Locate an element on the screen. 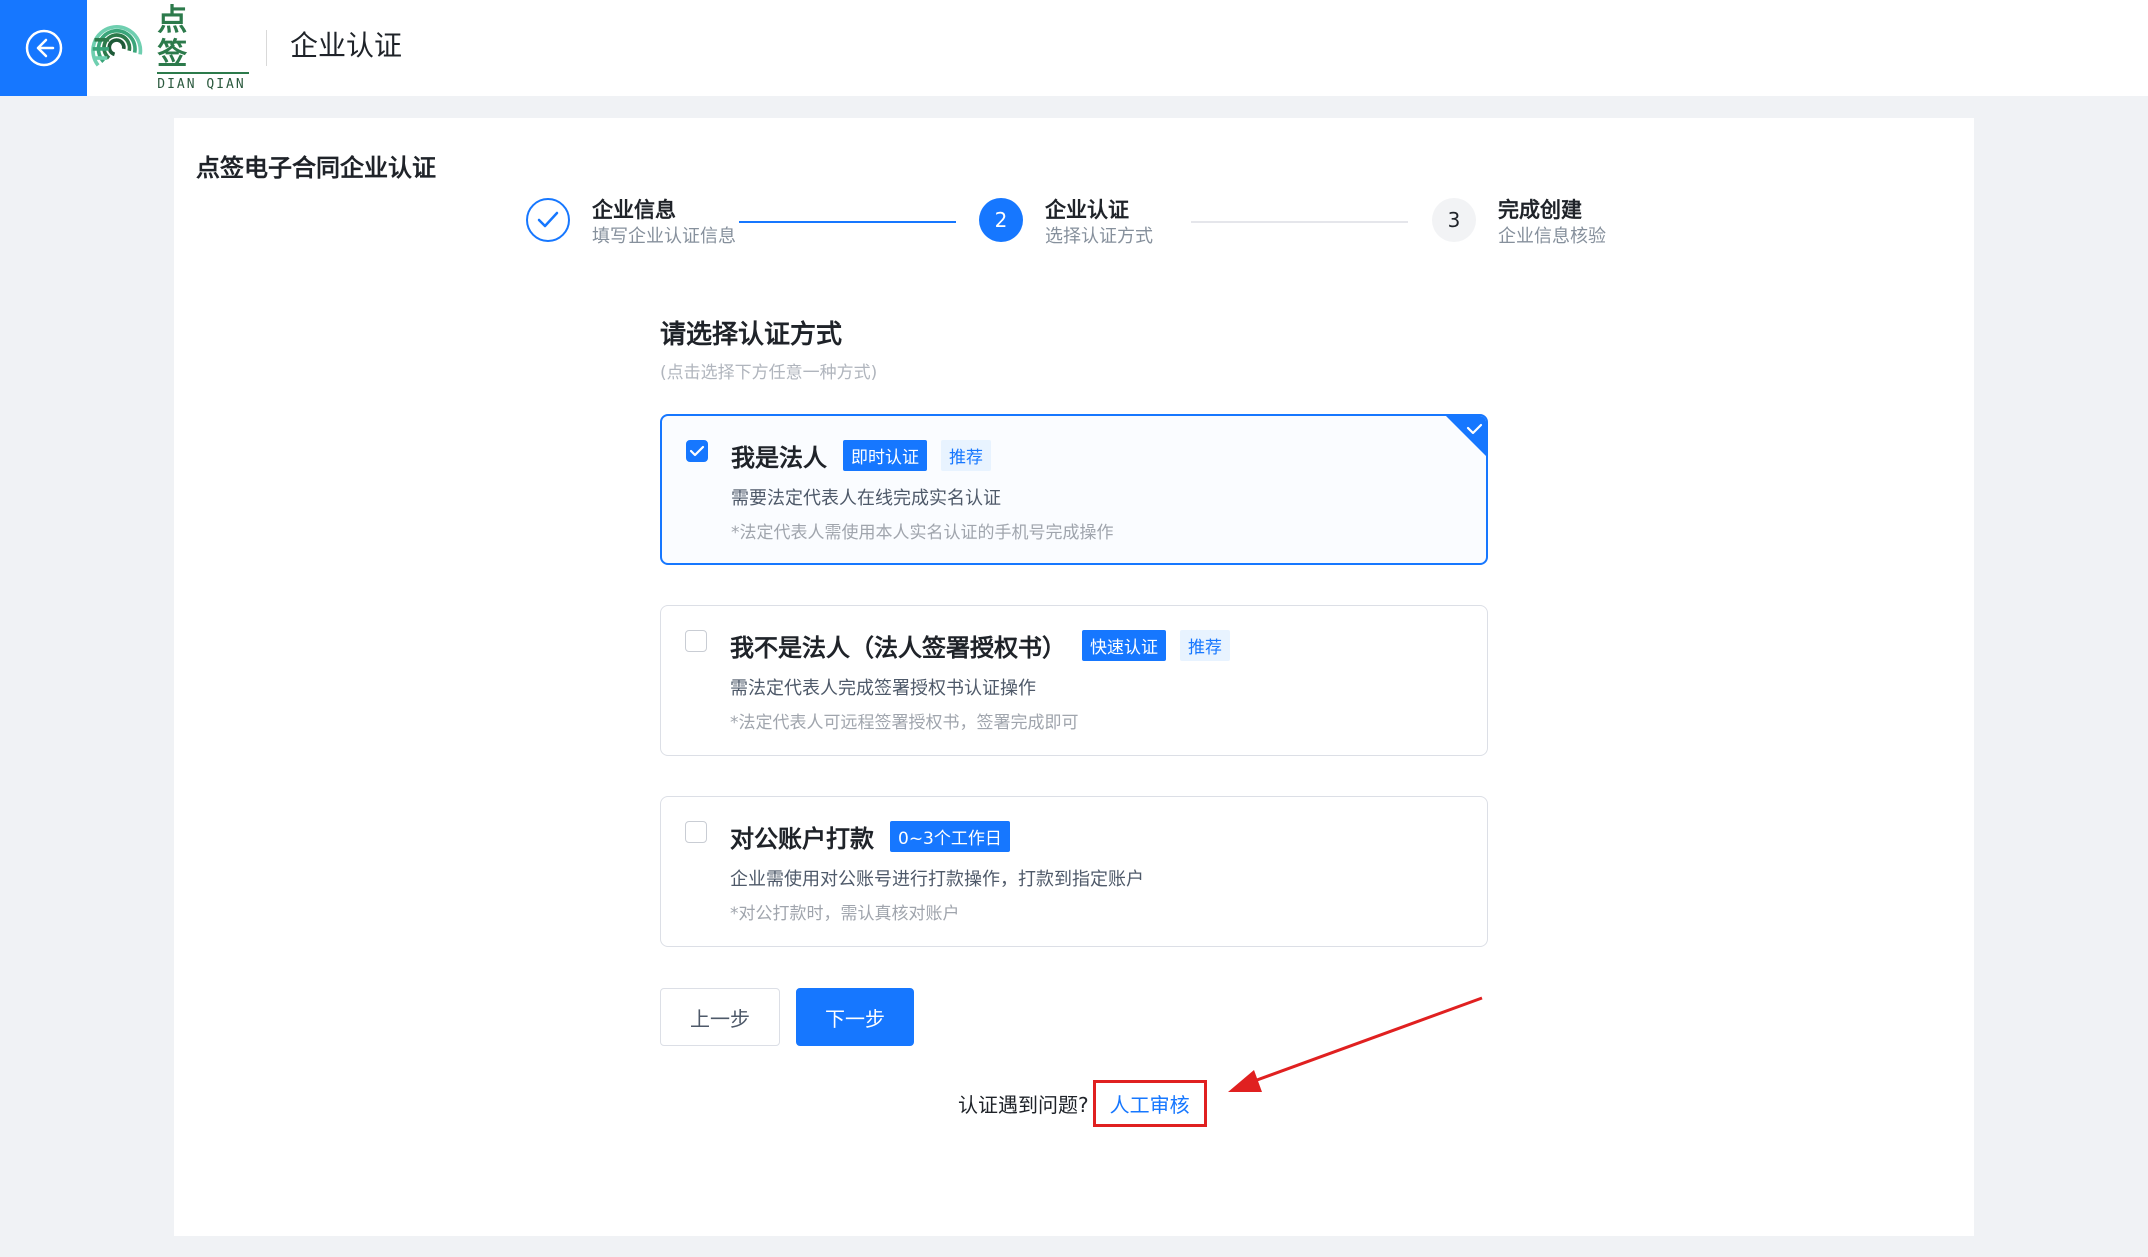 This screenshot has height=1257, width=2148. next-step-button: 下一步 is located at coordinates (855, 1017).